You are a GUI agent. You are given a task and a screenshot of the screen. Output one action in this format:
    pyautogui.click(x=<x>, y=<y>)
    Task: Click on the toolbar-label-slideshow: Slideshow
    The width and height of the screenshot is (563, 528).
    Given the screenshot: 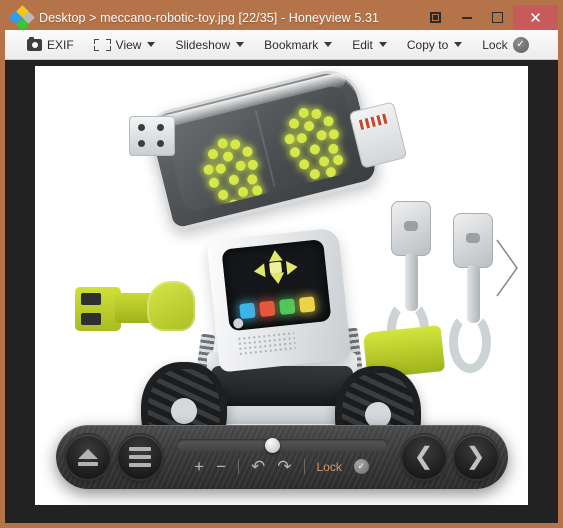 What is the action you would take?
    pyautogui.click(x=203, y=44)
    